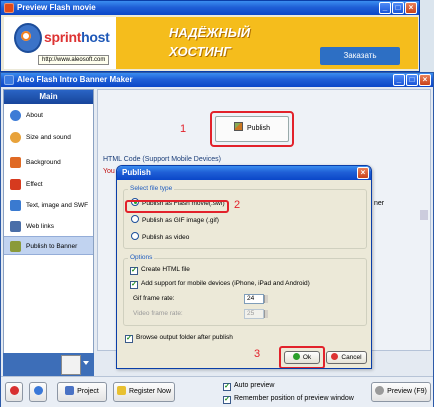 Image resolution: width=434 pixels, height=407 pixels. What do you see at coordinates (165, 269) in the screenshot?
I see `create-html-label: Create HTML file` at bounding box center [165, 269].